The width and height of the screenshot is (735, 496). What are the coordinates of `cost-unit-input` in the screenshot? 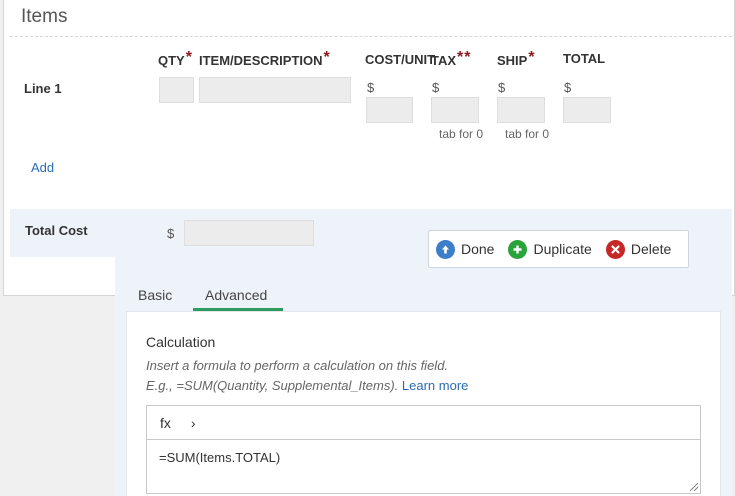 It's located at (389, 110).